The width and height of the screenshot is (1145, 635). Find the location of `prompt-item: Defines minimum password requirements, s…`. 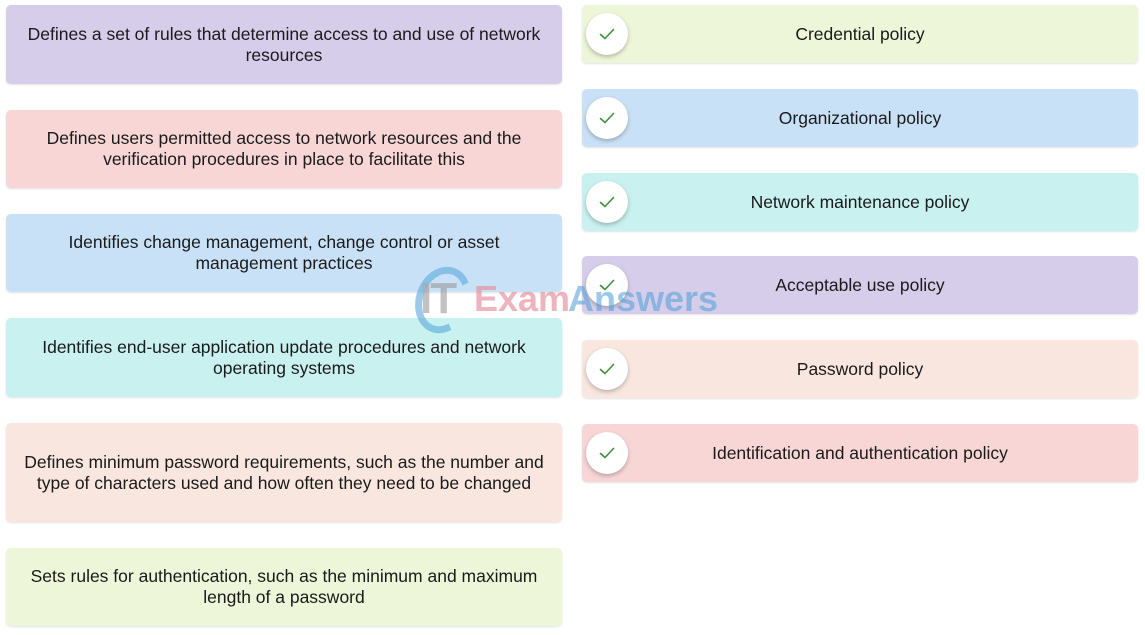

prompt-item: Defines minimum password requirements, s… is located at coordinates (284, 472).